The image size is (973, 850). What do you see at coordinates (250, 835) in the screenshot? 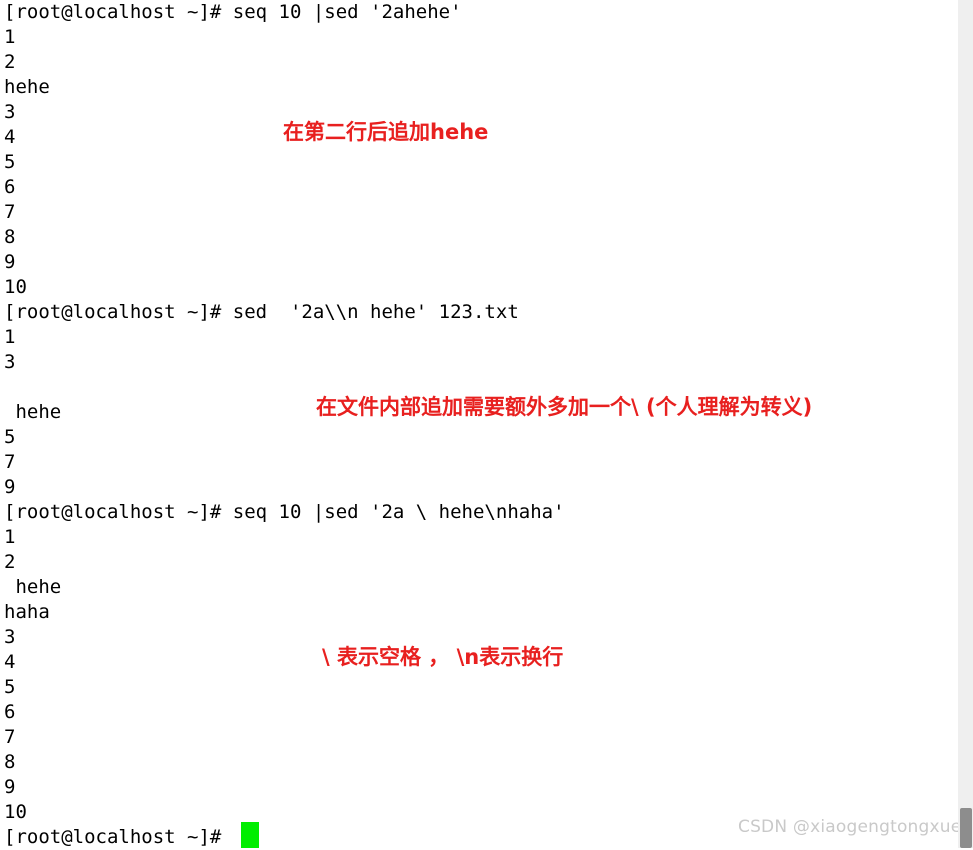
I see `terminal-cursor` at bounding box center [250, 835].